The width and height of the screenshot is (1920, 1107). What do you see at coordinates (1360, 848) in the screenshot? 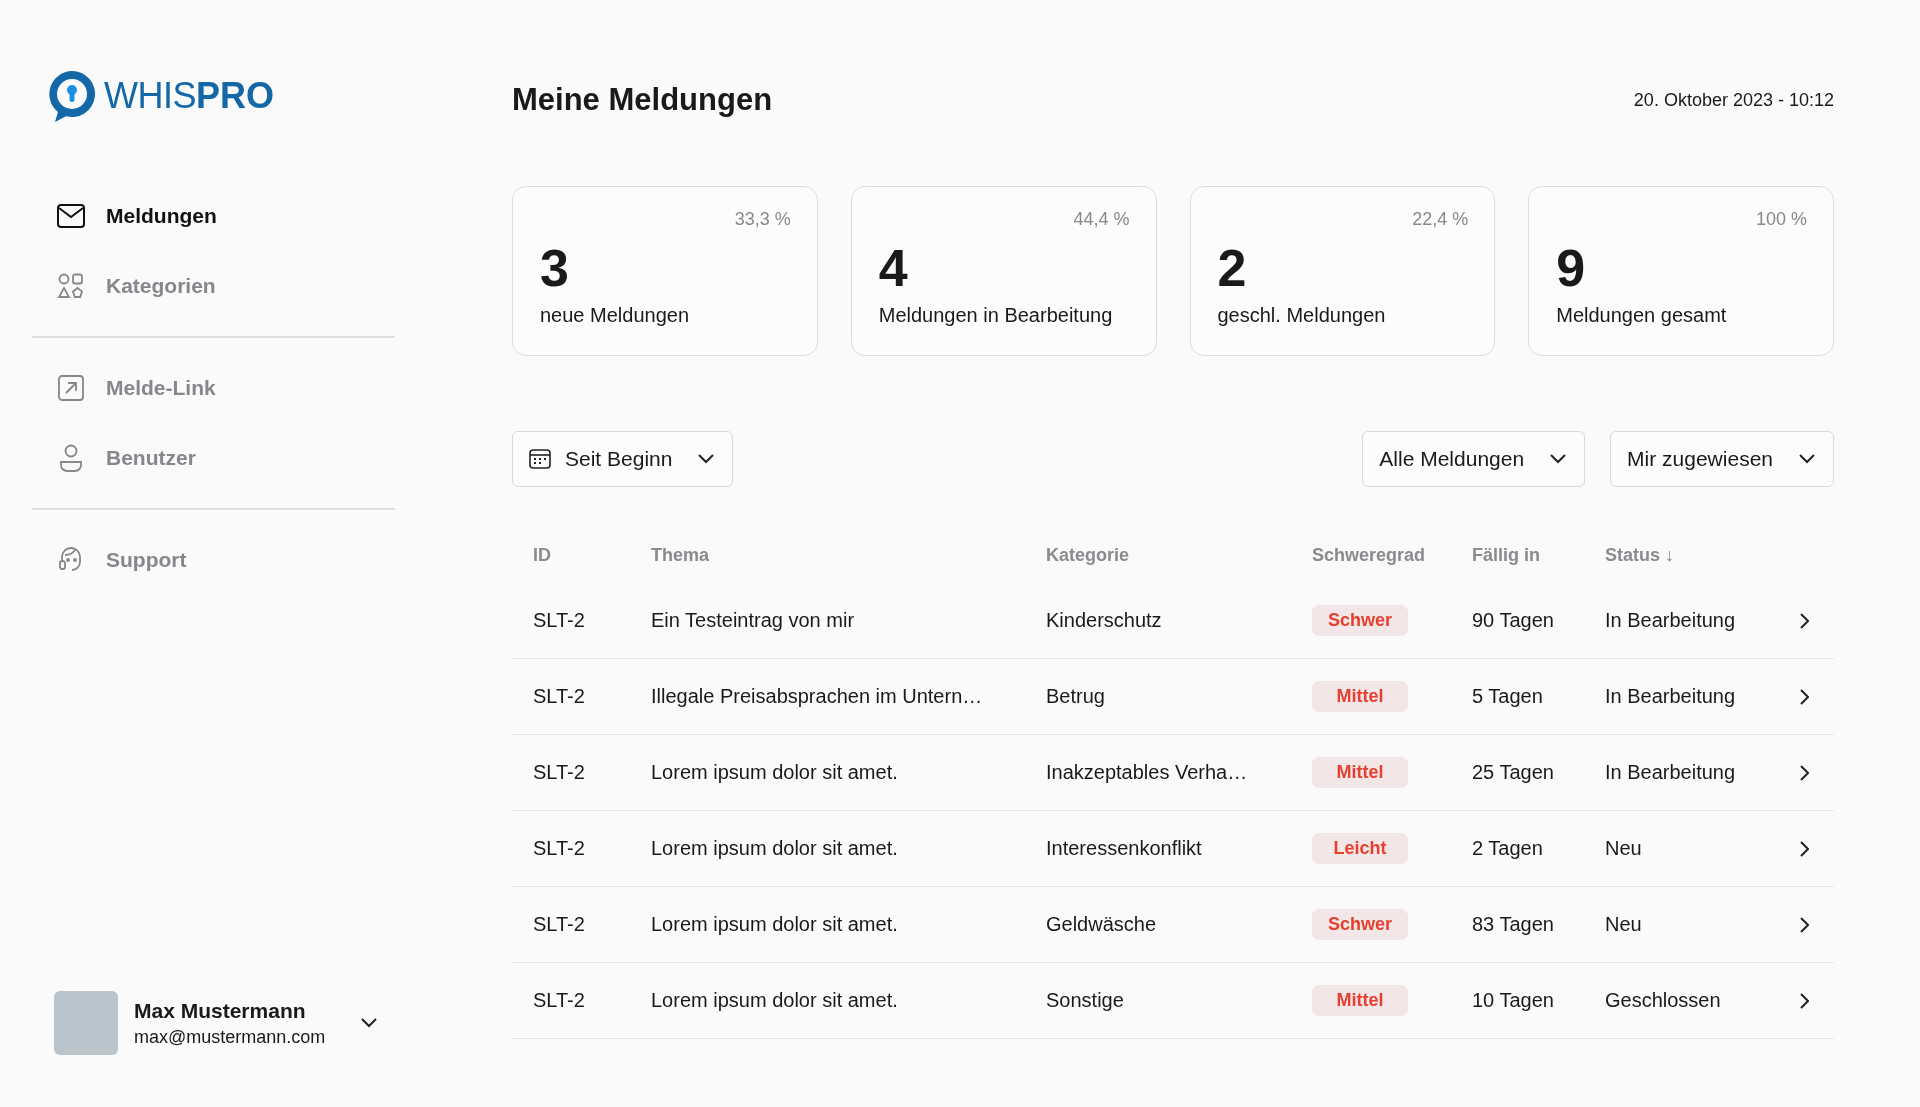
I see `severity-badge: Leicht` at bounding box center [1360, 848].